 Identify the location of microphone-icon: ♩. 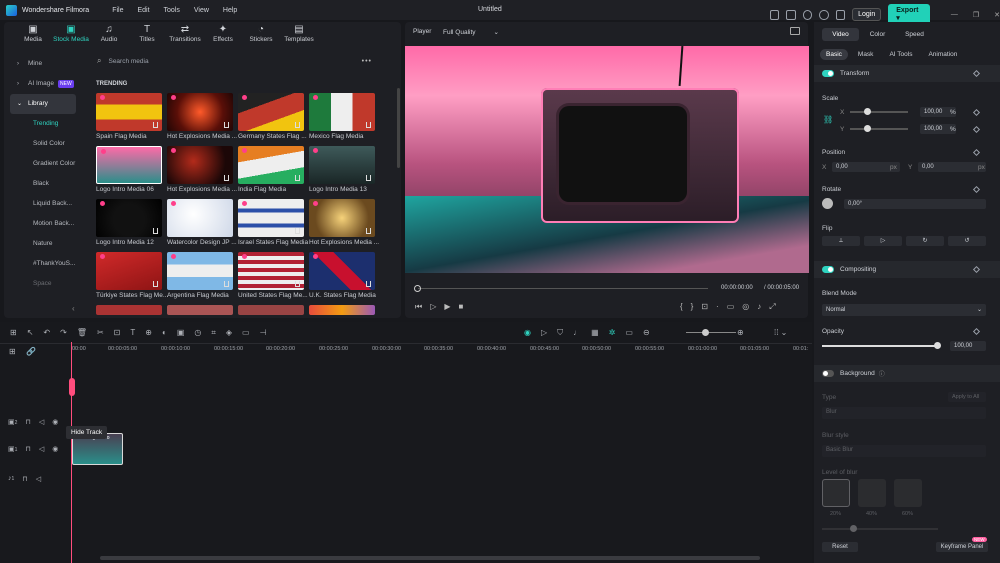
(577, 333).